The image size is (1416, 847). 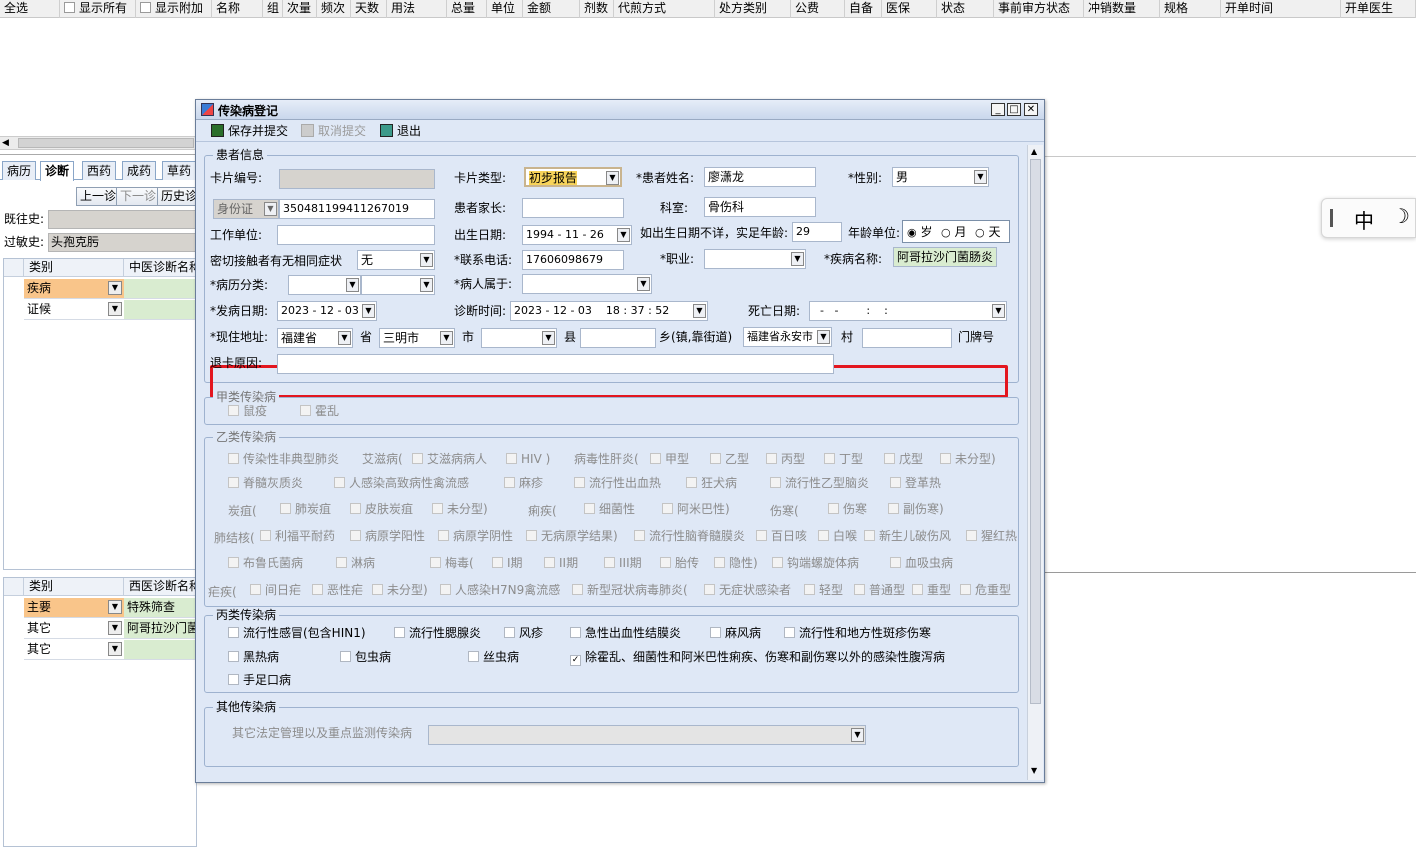 I want to click on save-submit-button: 保存并提交, so click(x=249, y=131).